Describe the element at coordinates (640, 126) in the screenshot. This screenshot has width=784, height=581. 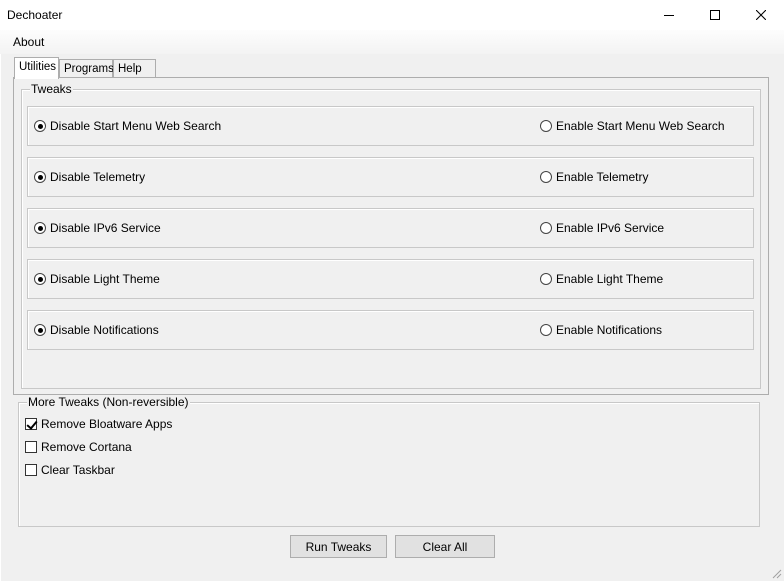
I see `radio-label: Enable Start Menu Web Search` at that location.